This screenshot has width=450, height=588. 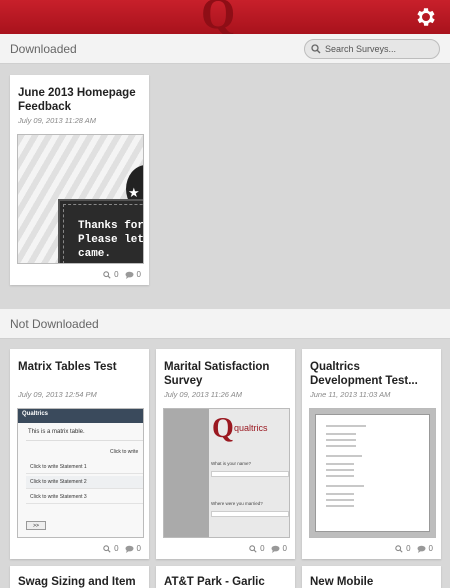 What do you see at coordinates (77, 100) in the screenshot?
I see `survey-title: June 2013 Homepage Feedback` at bounding box center [77, 100].